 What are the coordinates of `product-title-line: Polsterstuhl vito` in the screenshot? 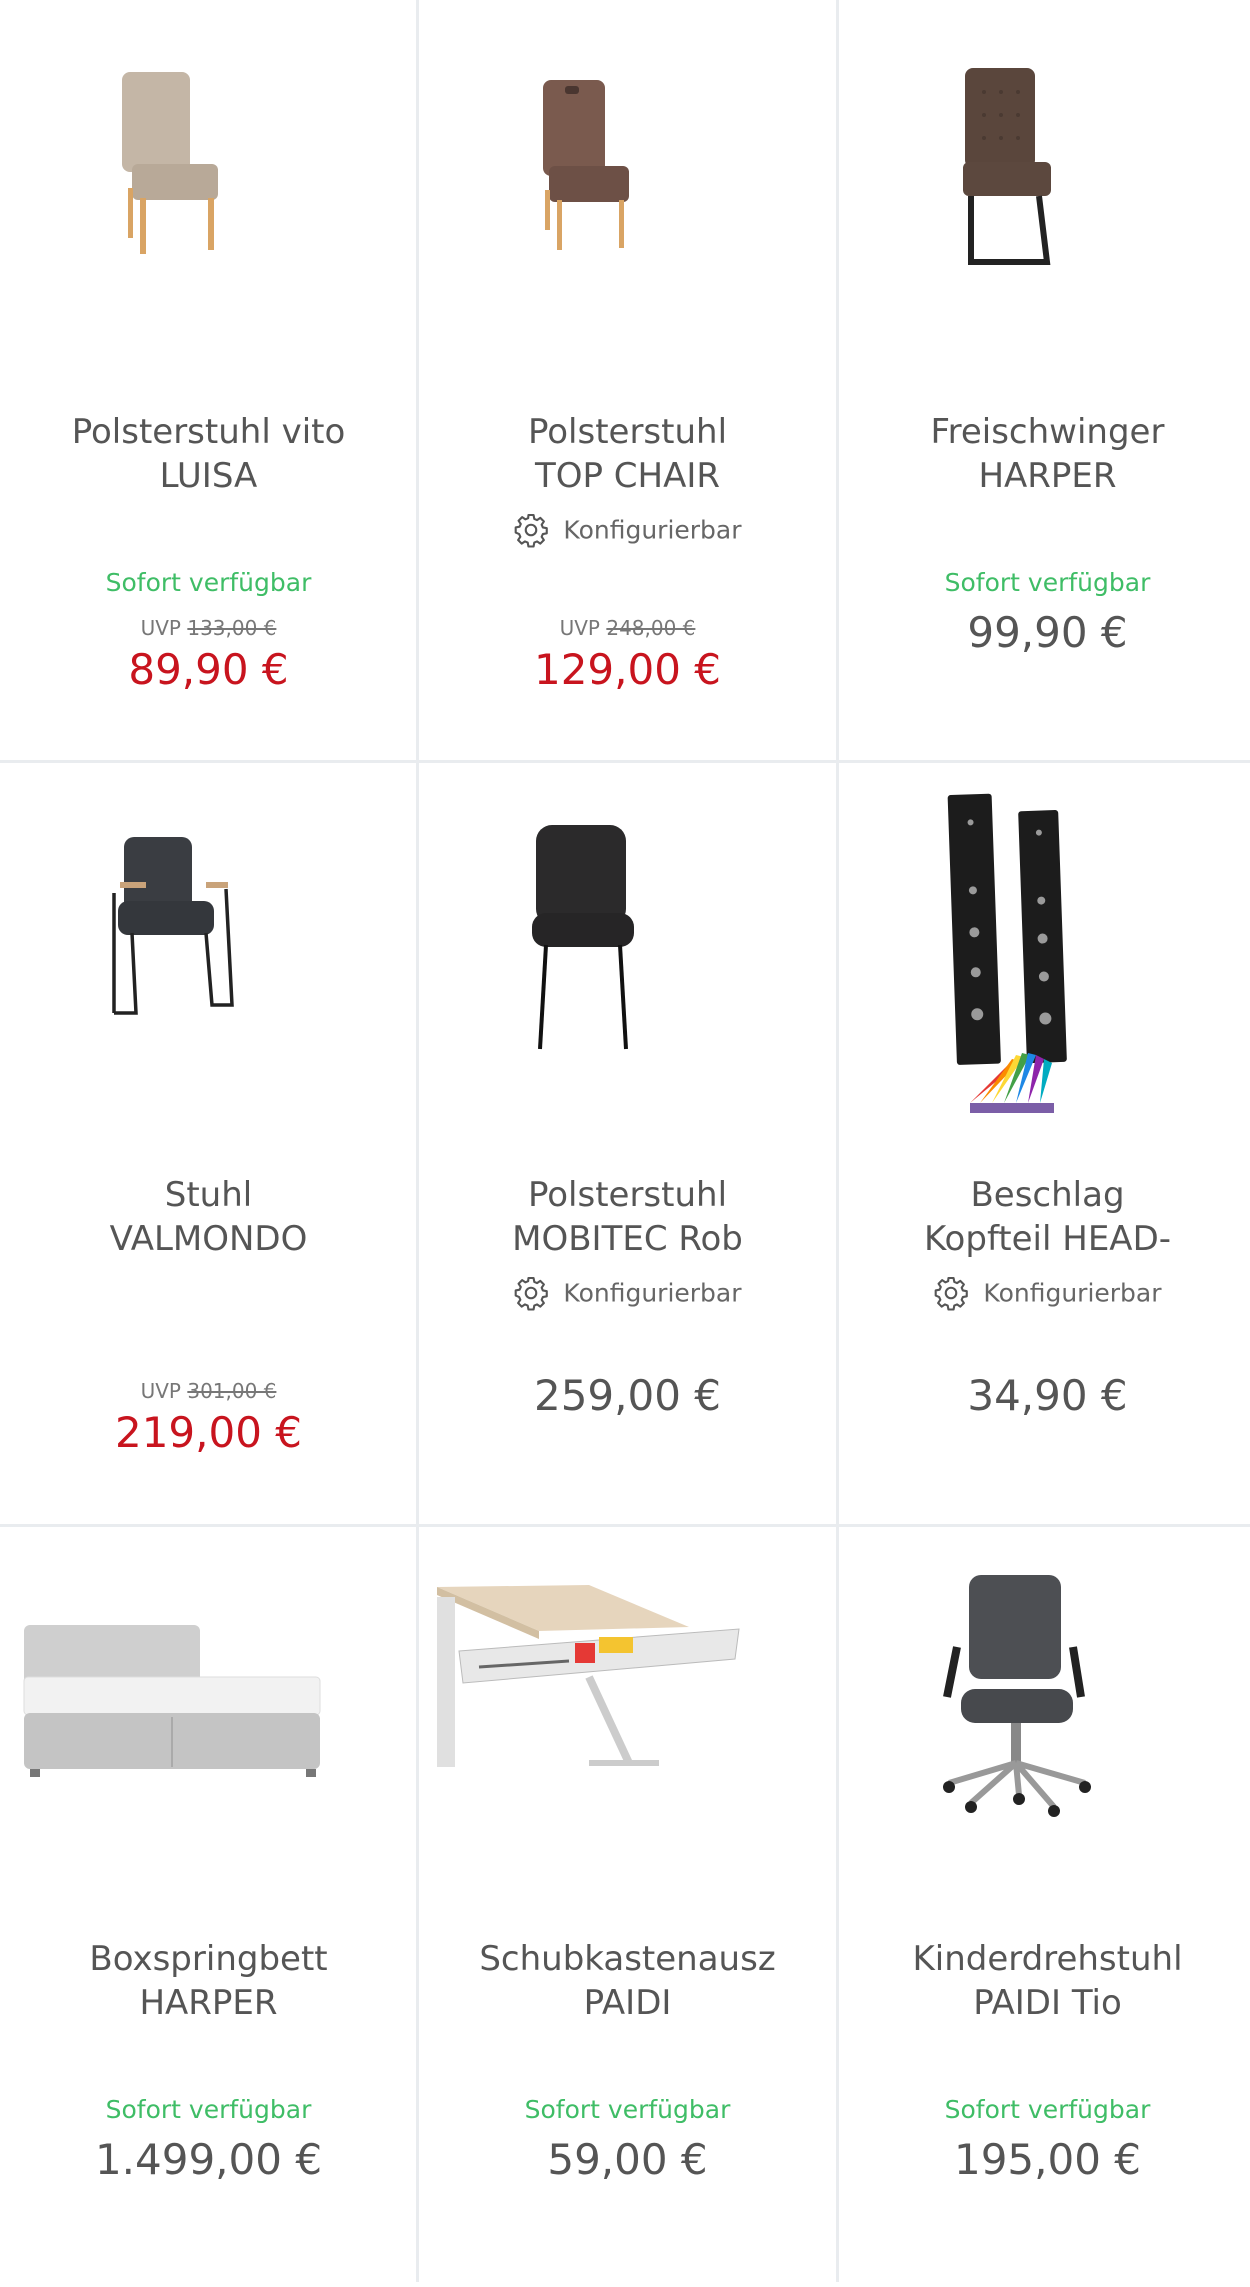 It's located at (208, 432).